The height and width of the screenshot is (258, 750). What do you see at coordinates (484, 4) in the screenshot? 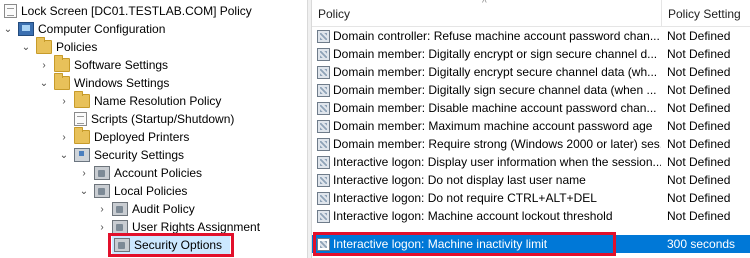
I see `sort-ascending-icon: ^` at bounding box center [484, 4].